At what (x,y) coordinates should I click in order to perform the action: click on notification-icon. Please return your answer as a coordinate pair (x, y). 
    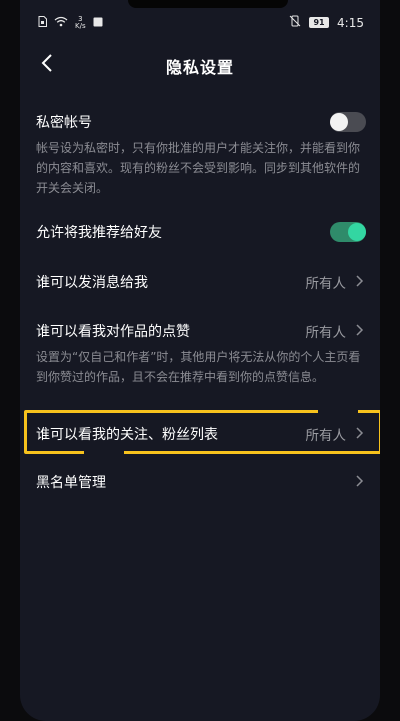
    Looking at the image, I should click on (98, 23).